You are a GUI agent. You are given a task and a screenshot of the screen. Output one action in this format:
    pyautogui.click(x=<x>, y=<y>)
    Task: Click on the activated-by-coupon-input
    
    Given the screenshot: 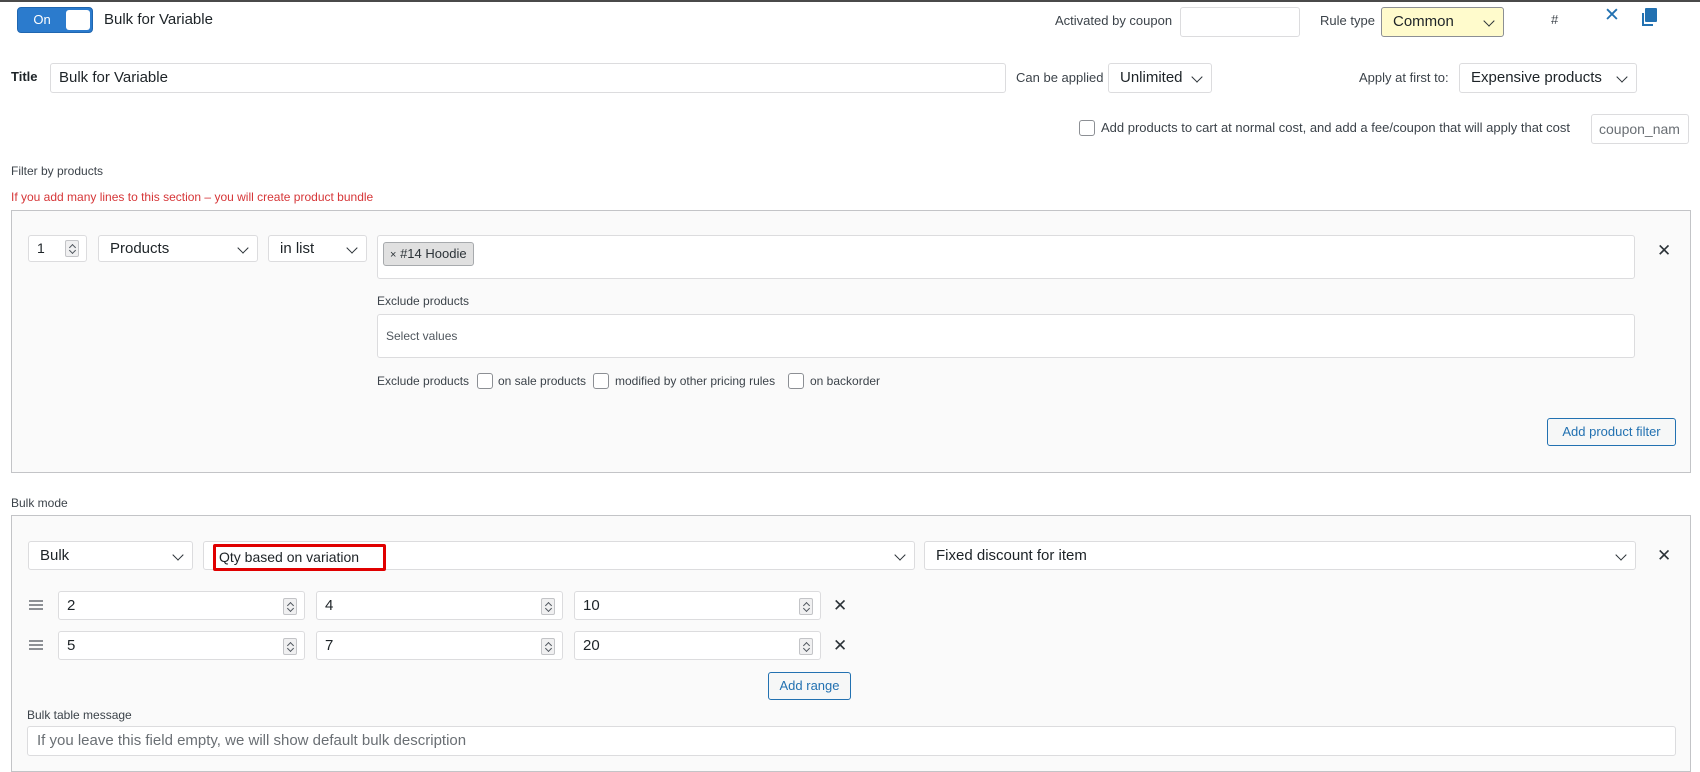 What is the action you would take?
    pyautogui.click(x=1240, y=22)
    